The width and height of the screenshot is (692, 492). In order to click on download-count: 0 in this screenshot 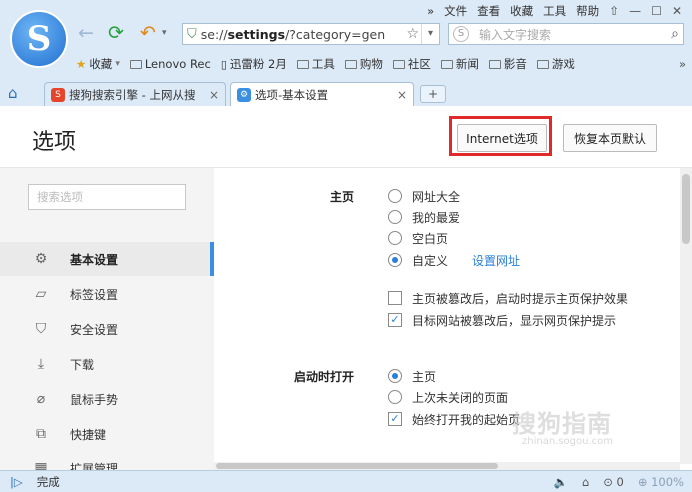, I will do `click(620, 481)`.